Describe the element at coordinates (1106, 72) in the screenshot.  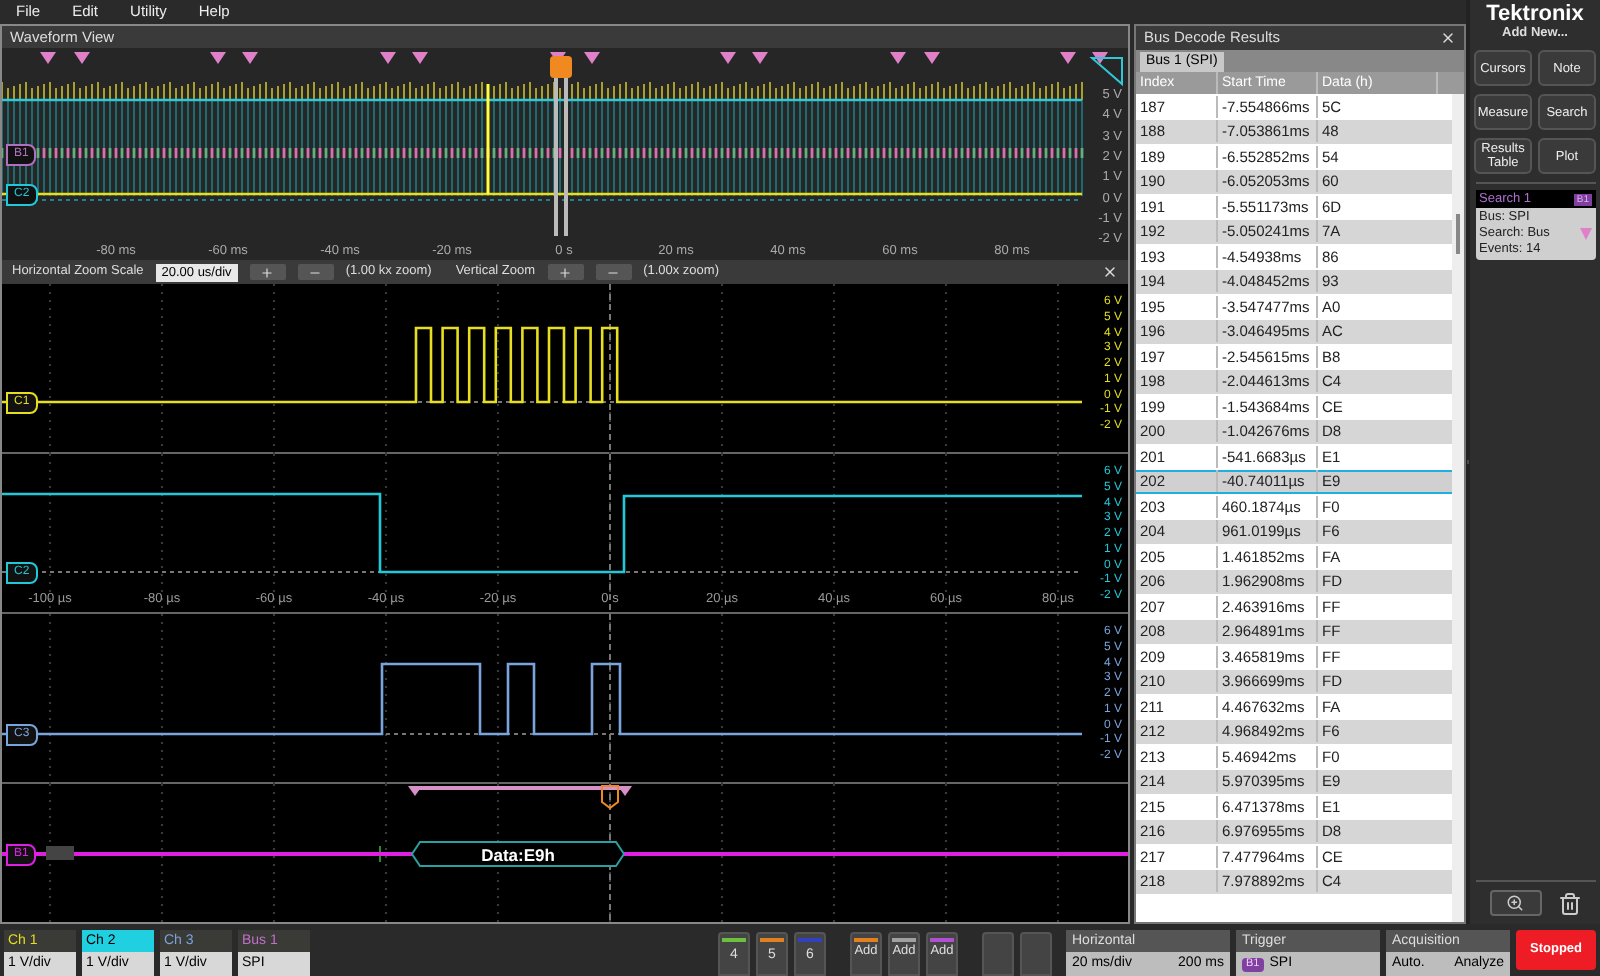
I see `zoom-marker-icon` at that location.